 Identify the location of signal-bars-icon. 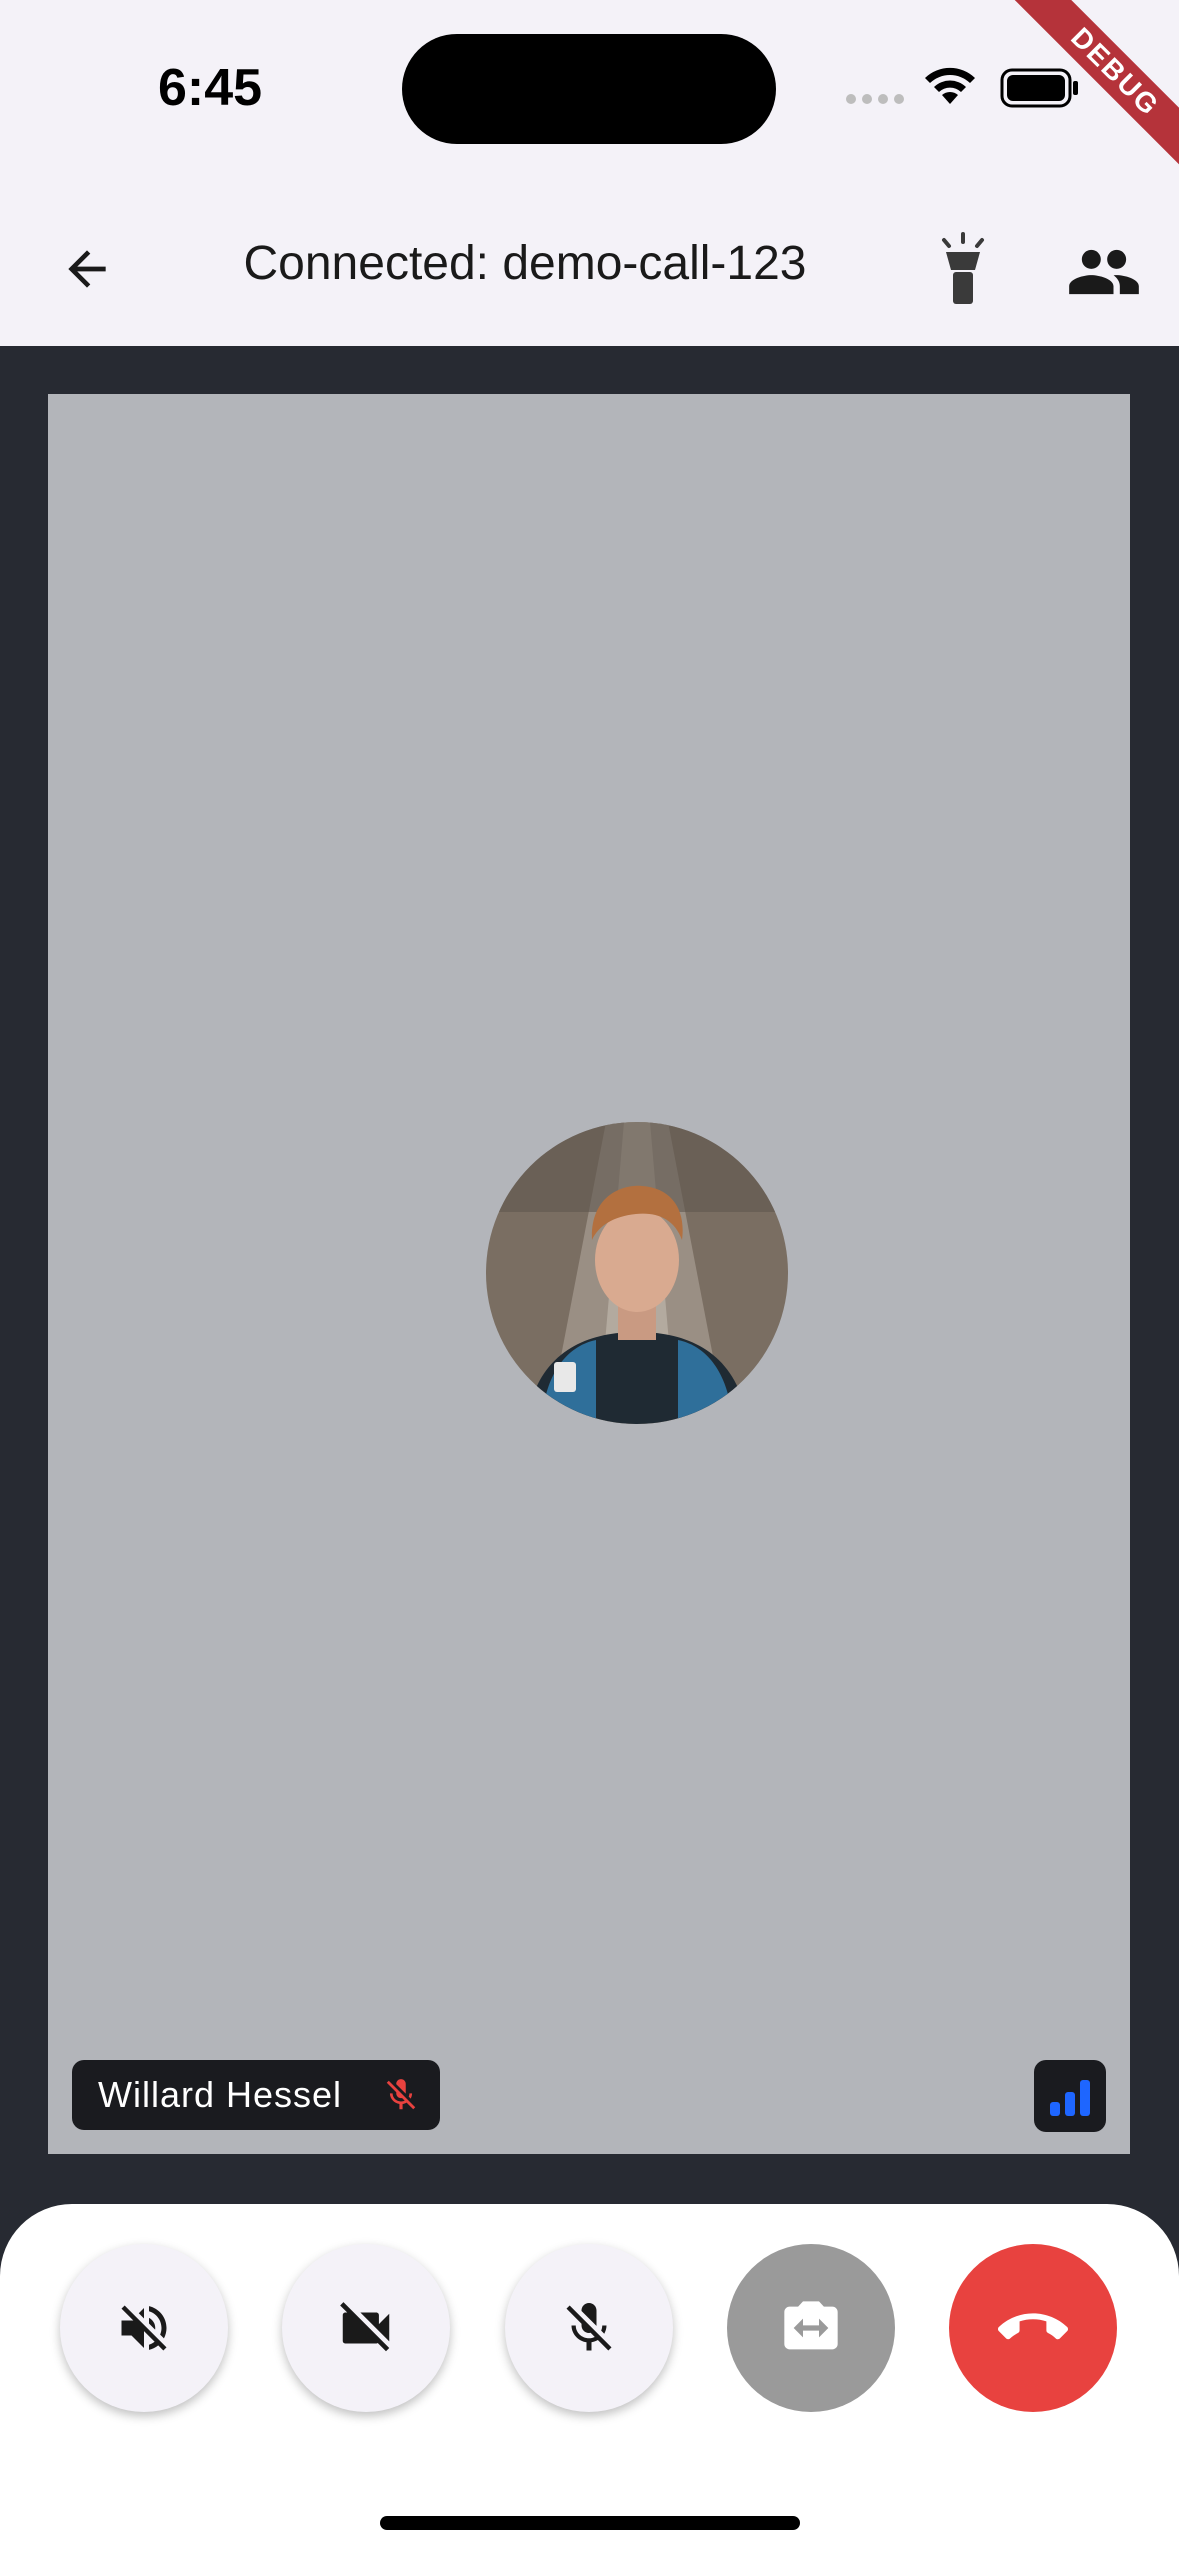
(1070, 2098).